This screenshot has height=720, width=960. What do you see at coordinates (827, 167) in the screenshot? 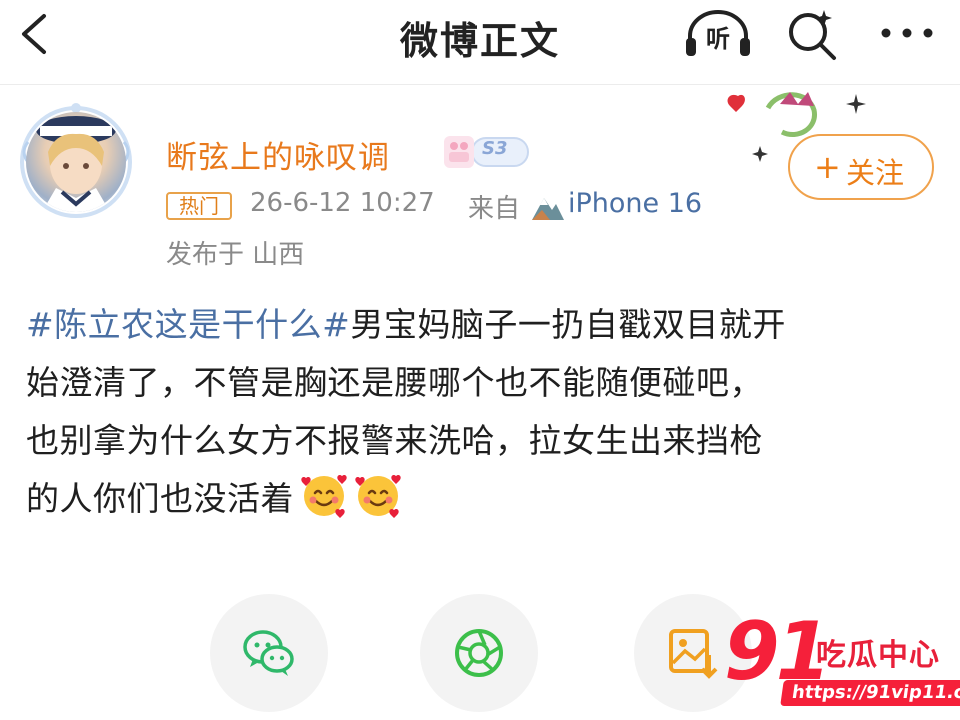
I see `plus-icon: +` at bounding box center [827, 167].